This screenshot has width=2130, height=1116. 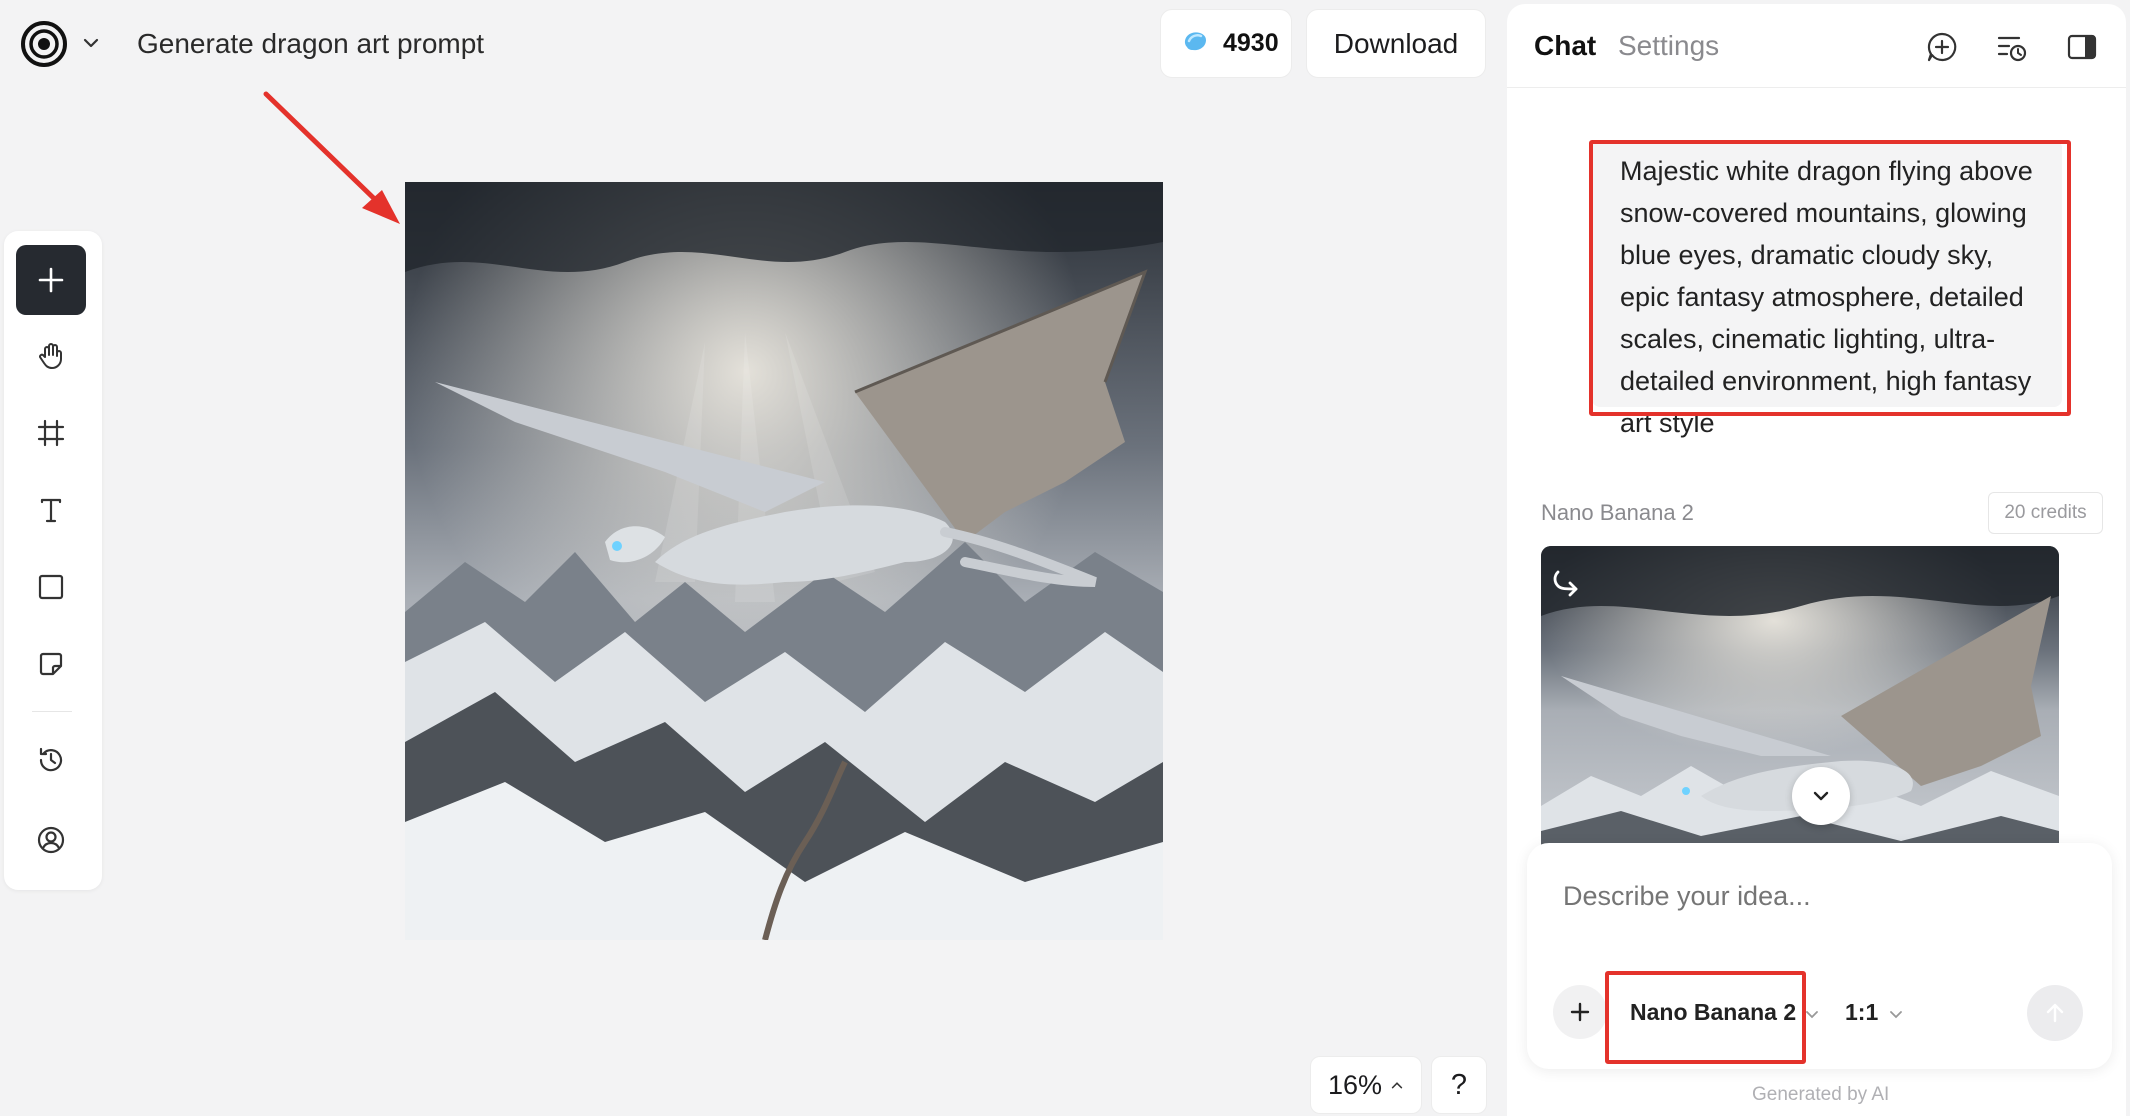 I want to click on frame-tool-button, so click(x=51, y=433).